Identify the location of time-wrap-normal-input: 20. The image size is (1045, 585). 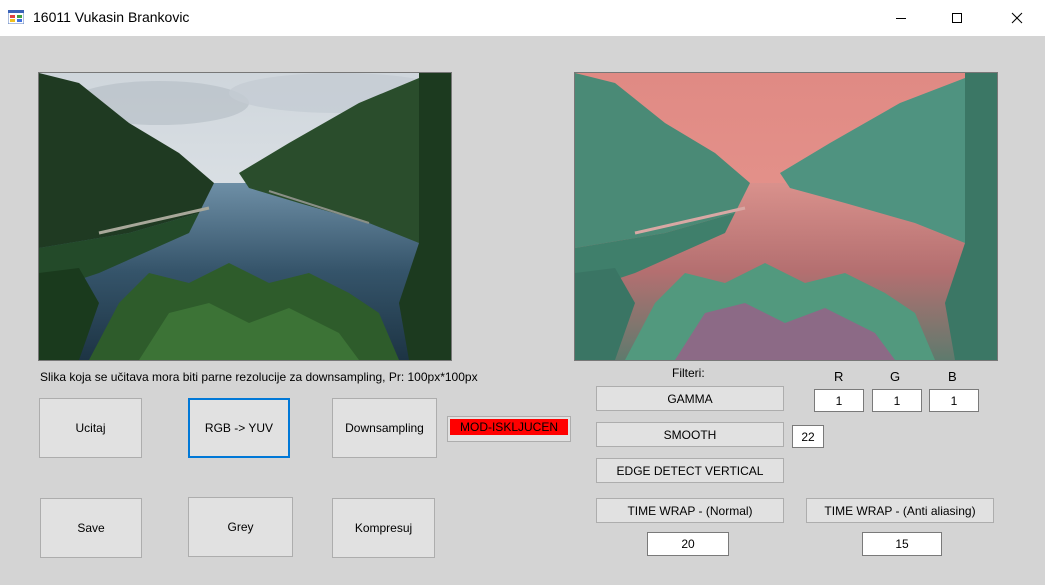
(688, 544).